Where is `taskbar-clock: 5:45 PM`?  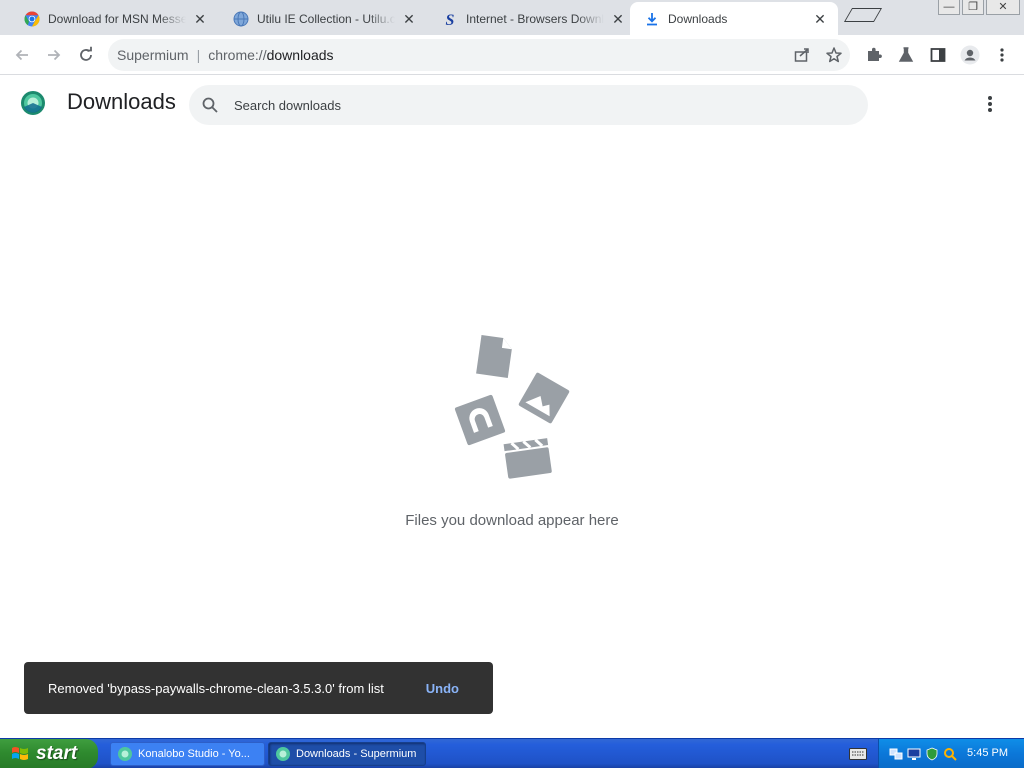
taskbar-clock: 5:45 PM is located at coordinates (987, 753).